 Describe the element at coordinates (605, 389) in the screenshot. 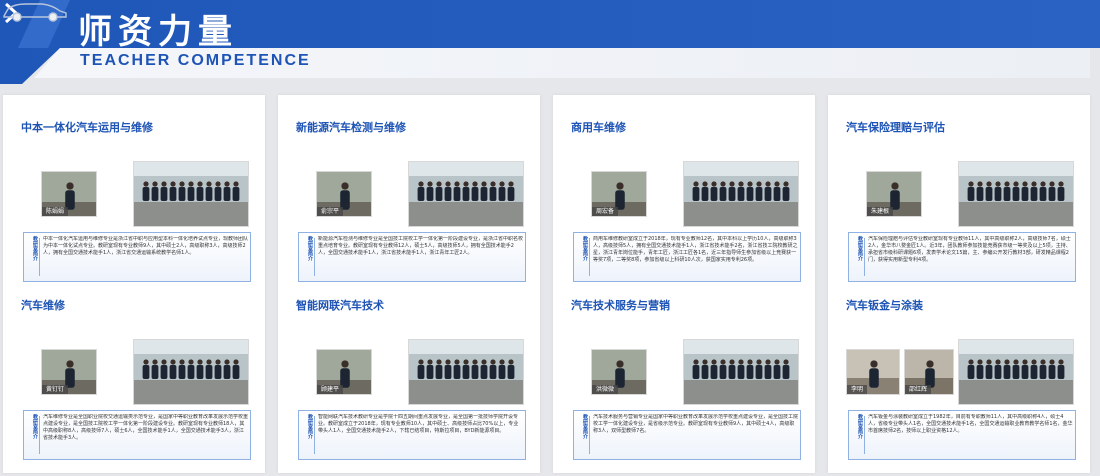

I see `person-name: 洪微微` at that location.